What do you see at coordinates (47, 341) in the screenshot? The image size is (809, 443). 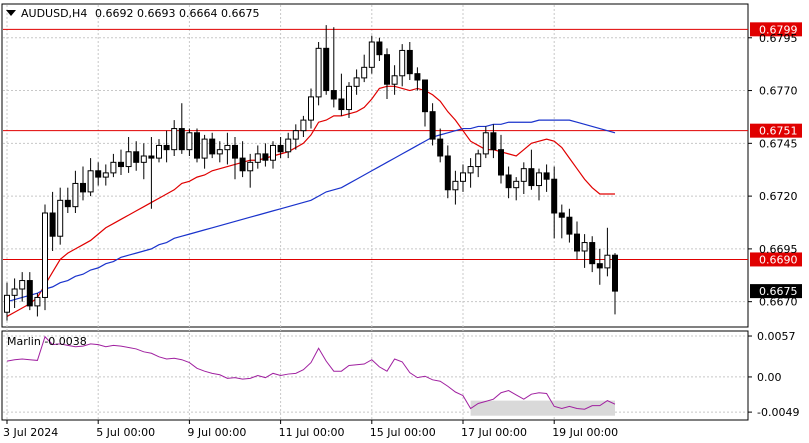 I see `indicator-label: Marlin -0.0038` at bounding box center [47, 341].